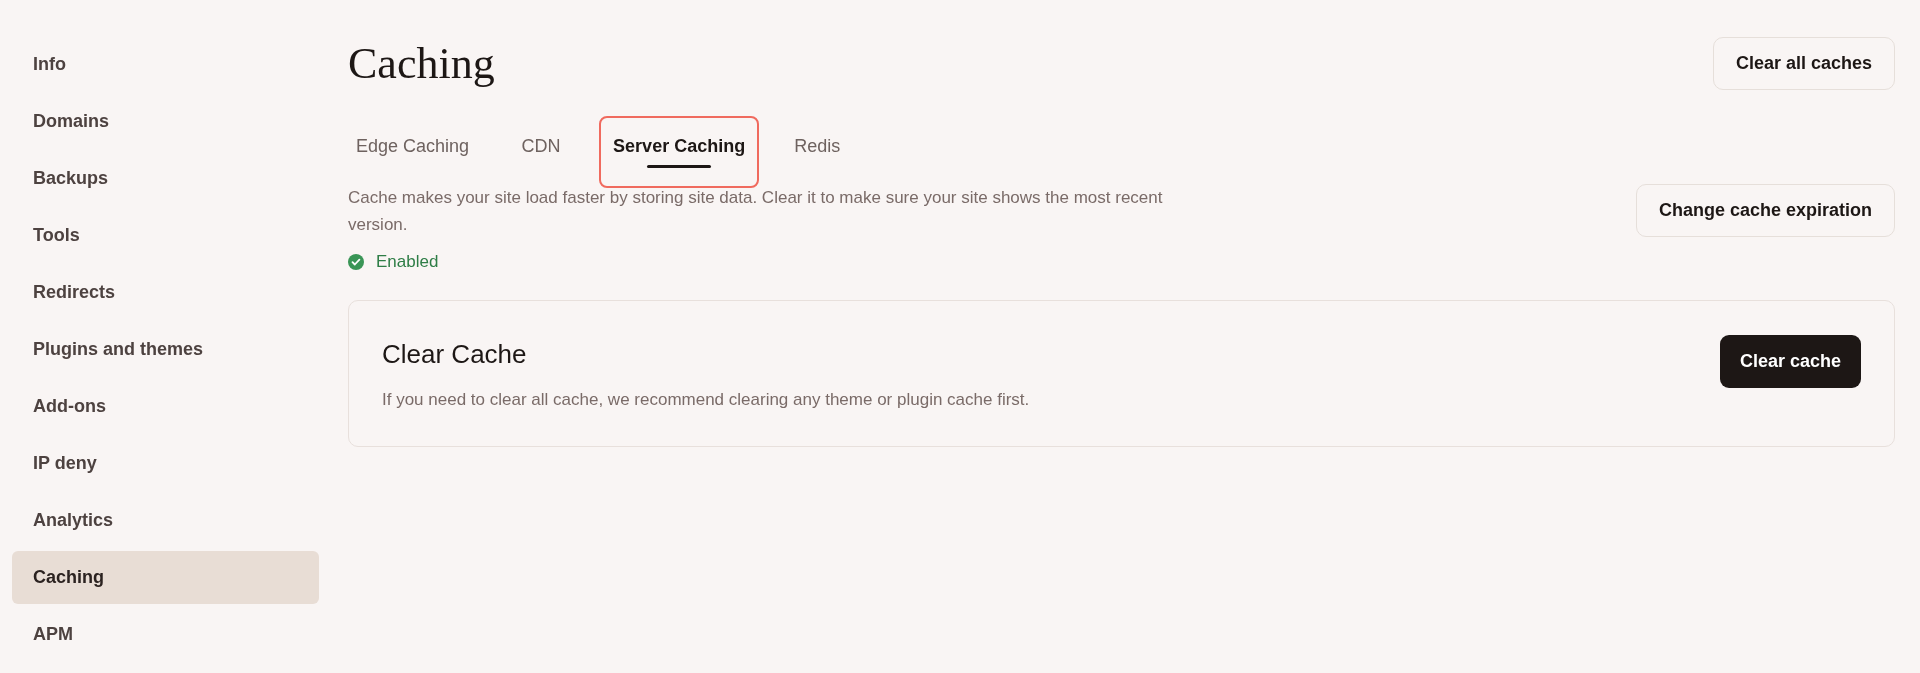  Describe the element at coordinates (165, 406) in the screenshot. I see `sidebar-item: Add-ons` at that location.